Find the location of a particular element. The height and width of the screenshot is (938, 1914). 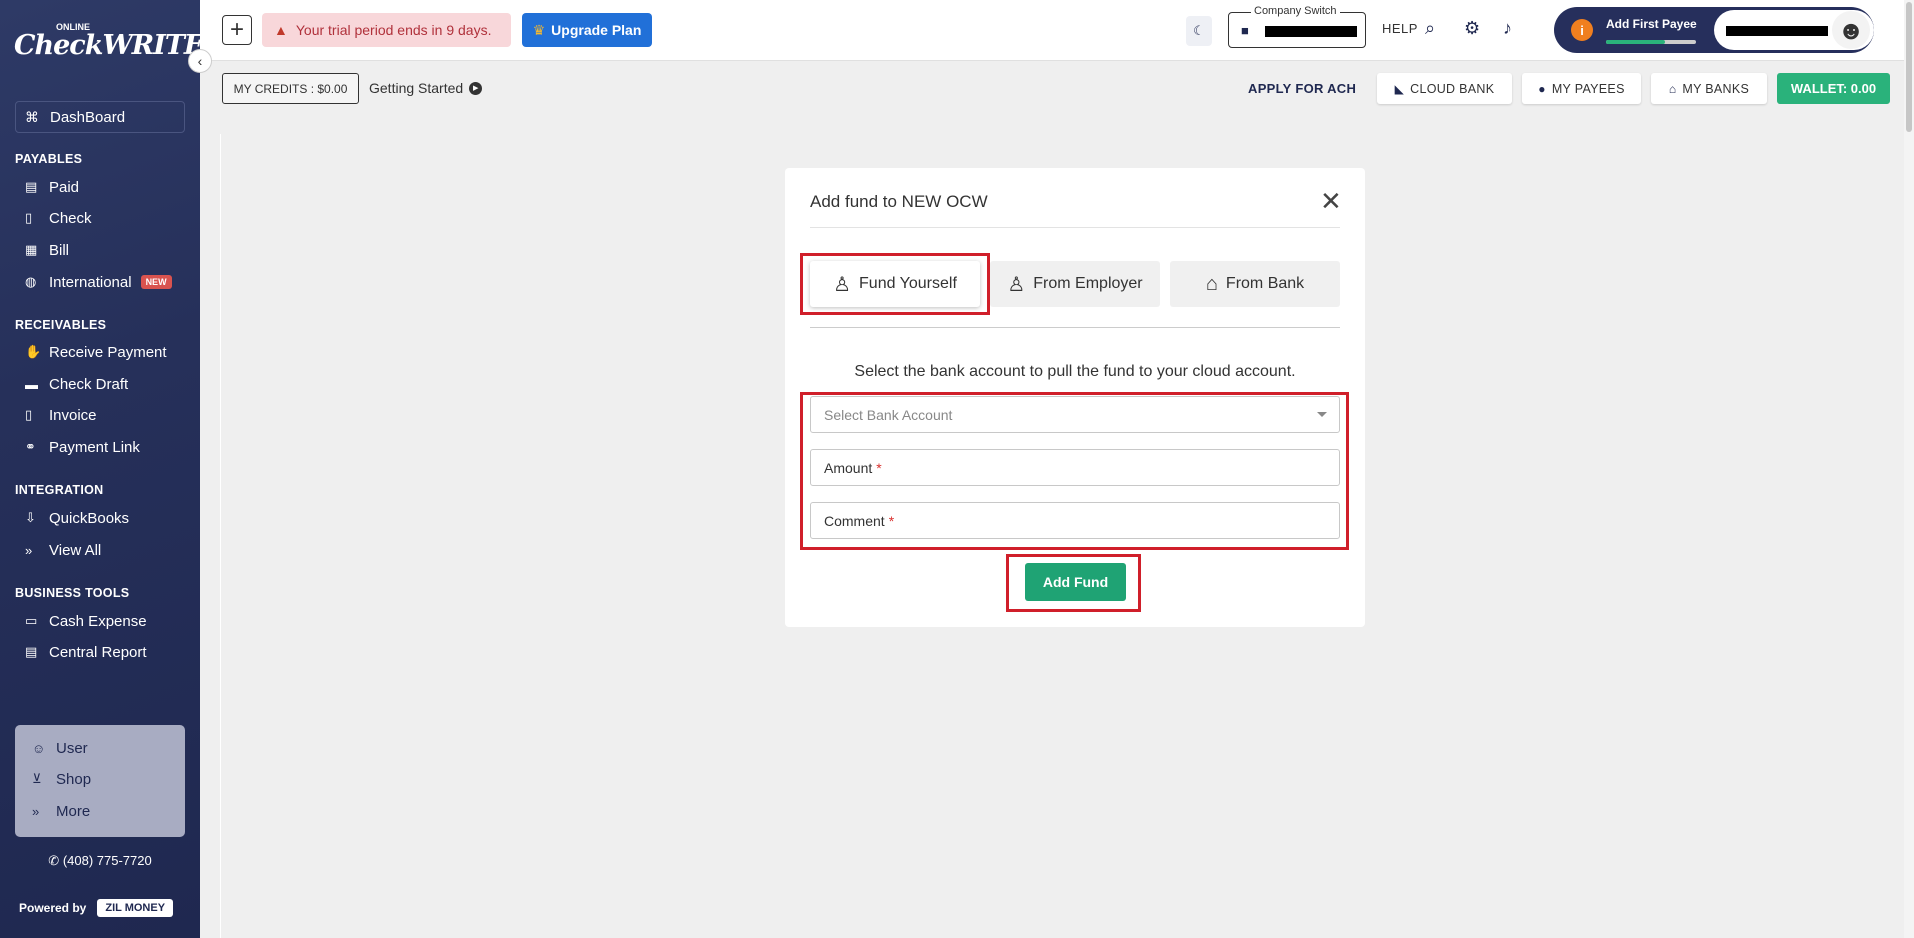

tab-from-bank: ⌂ From Bank is located at coordinates (1255, 284).